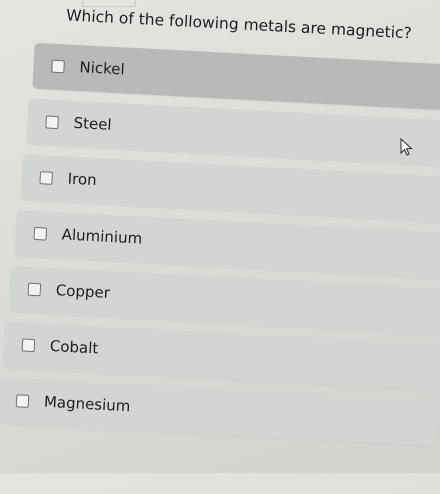  What do you see at coordinates (74, 347) in the screenshot?
I see `option-label: Cobalt` at bounding box center [74, 347].